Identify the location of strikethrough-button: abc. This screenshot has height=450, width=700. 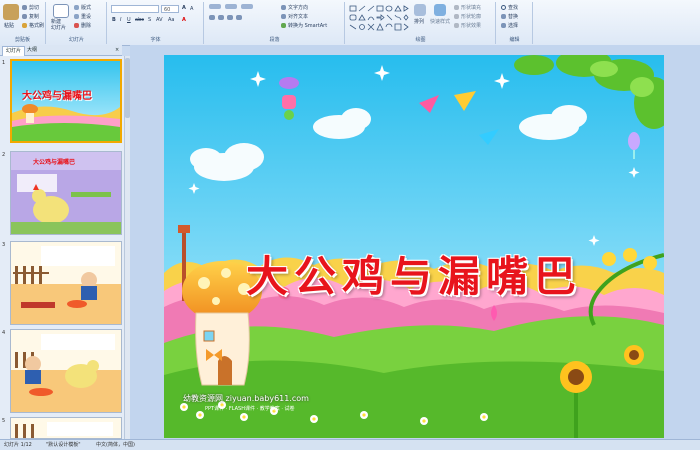
(139, 20).